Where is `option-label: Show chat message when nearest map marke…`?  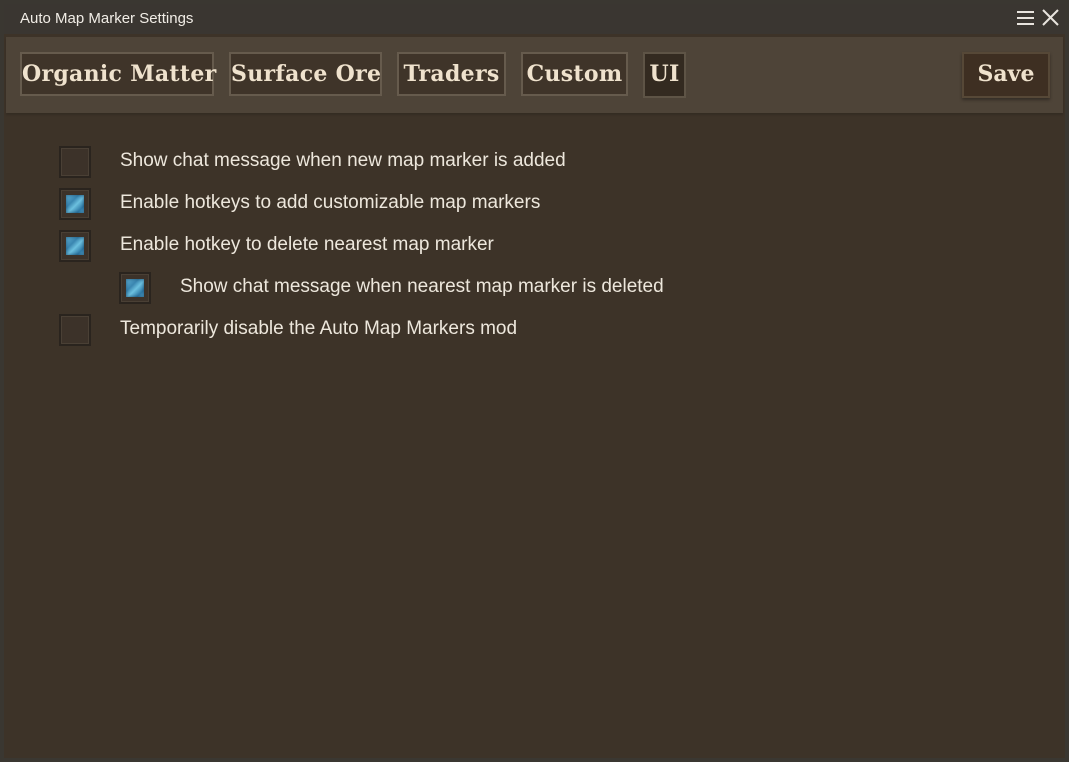 option-label: Show chat message when nearest map marke… is located at coordinates (422, 286).